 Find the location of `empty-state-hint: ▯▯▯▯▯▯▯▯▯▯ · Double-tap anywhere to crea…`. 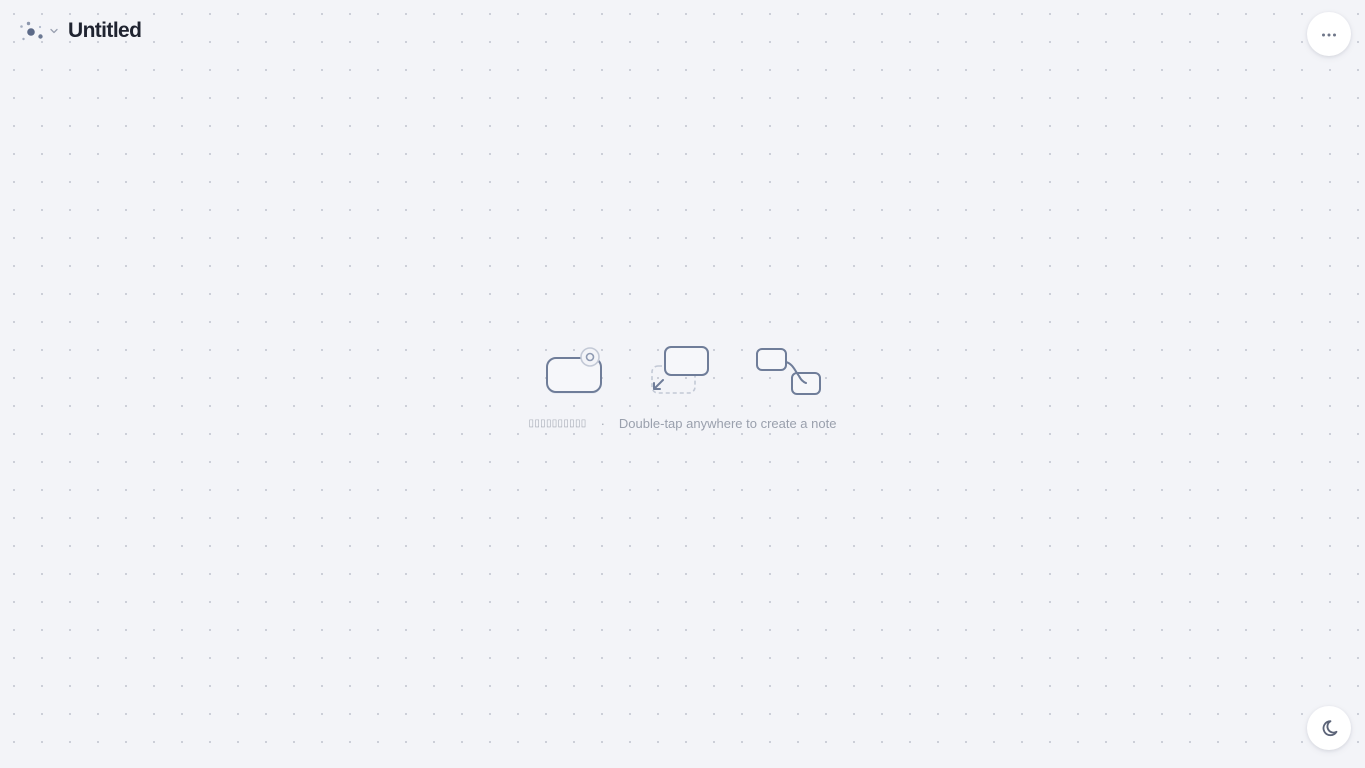

empty-state-hint: ▯▯▯▯▯▯▯▯▯▯ · Double-tap anywhere to crea… is located at coordinates (682, 384).